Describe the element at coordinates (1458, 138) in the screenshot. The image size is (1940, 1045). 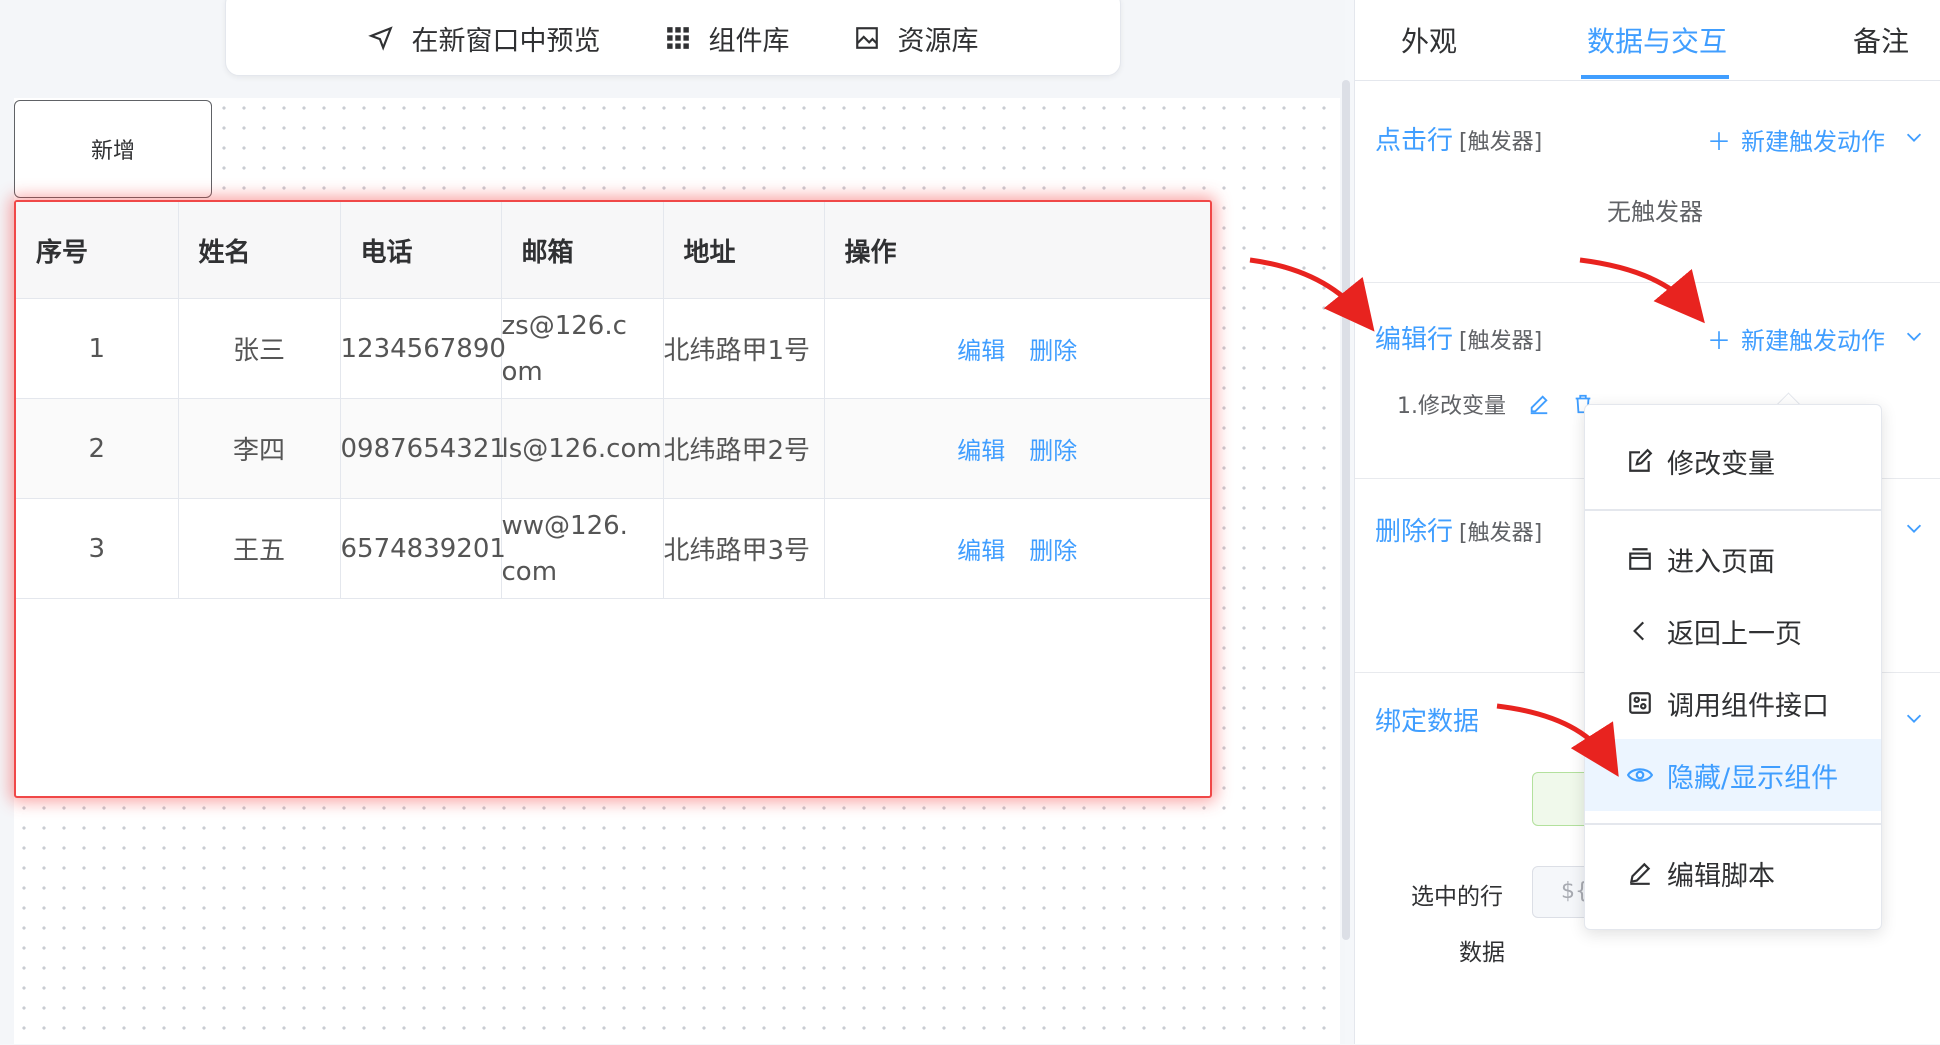
I see `click-row-title: 点击行 [触发器]` at that location.